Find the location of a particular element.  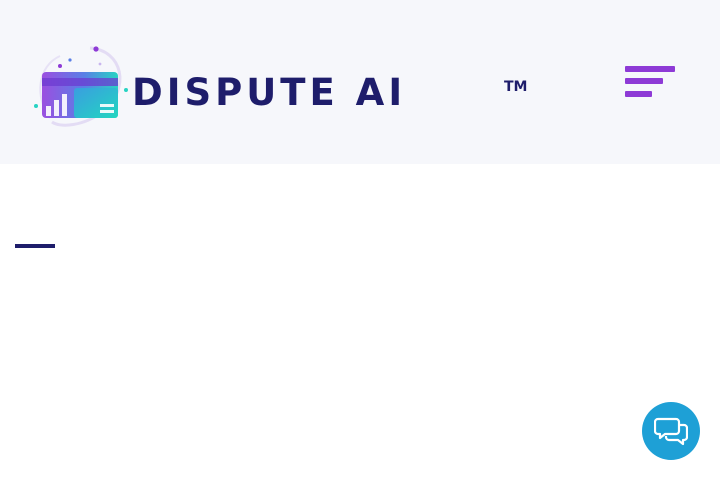

logo-card-chart-icon is located at coordinates (81, 86).